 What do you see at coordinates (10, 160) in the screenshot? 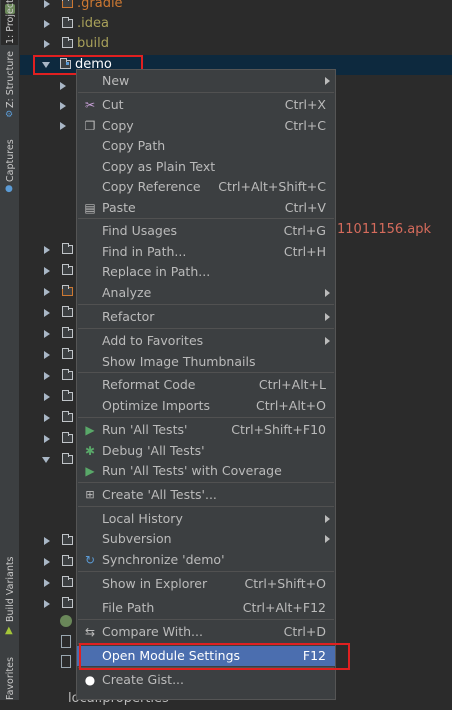
I see `tab-captures-label: Captures` at bounding box center [10, 160].